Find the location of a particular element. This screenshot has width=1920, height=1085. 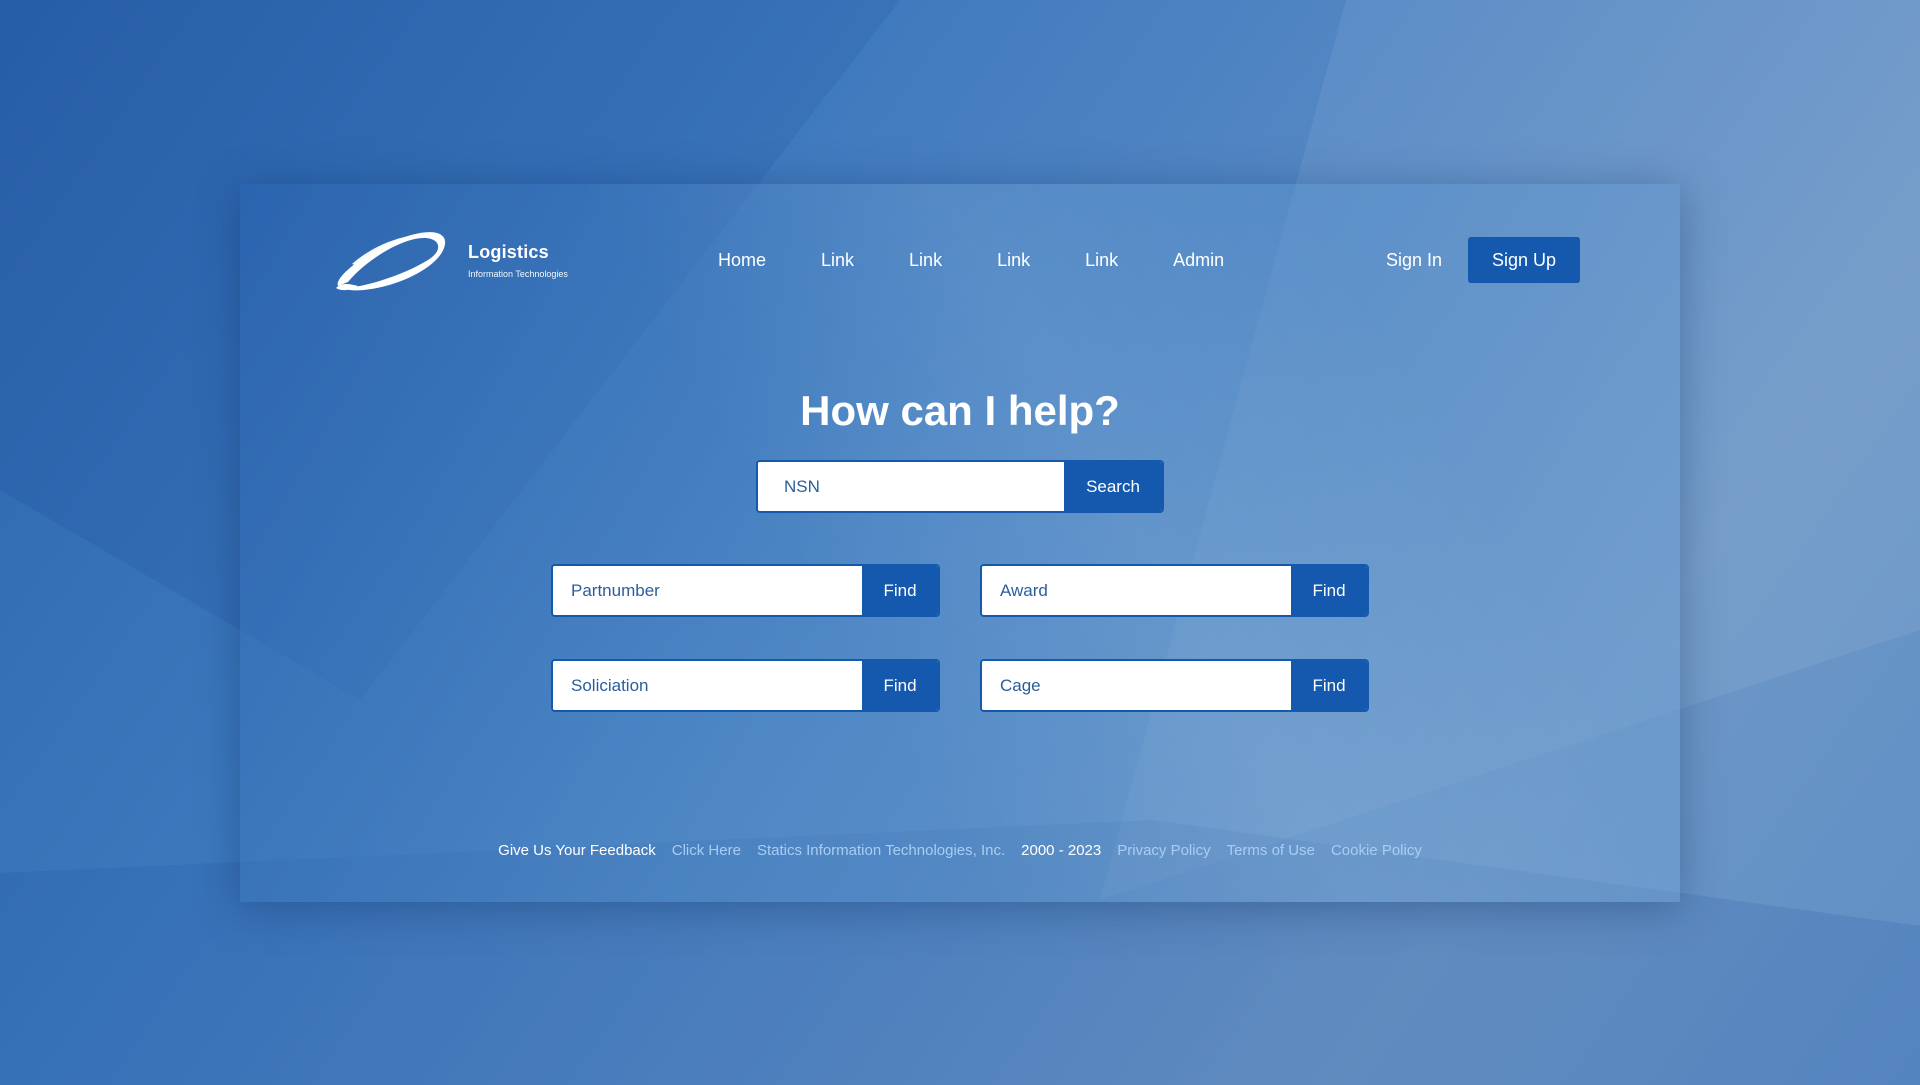

nav-item-link-2: Link is located at coordinates (925, 260).